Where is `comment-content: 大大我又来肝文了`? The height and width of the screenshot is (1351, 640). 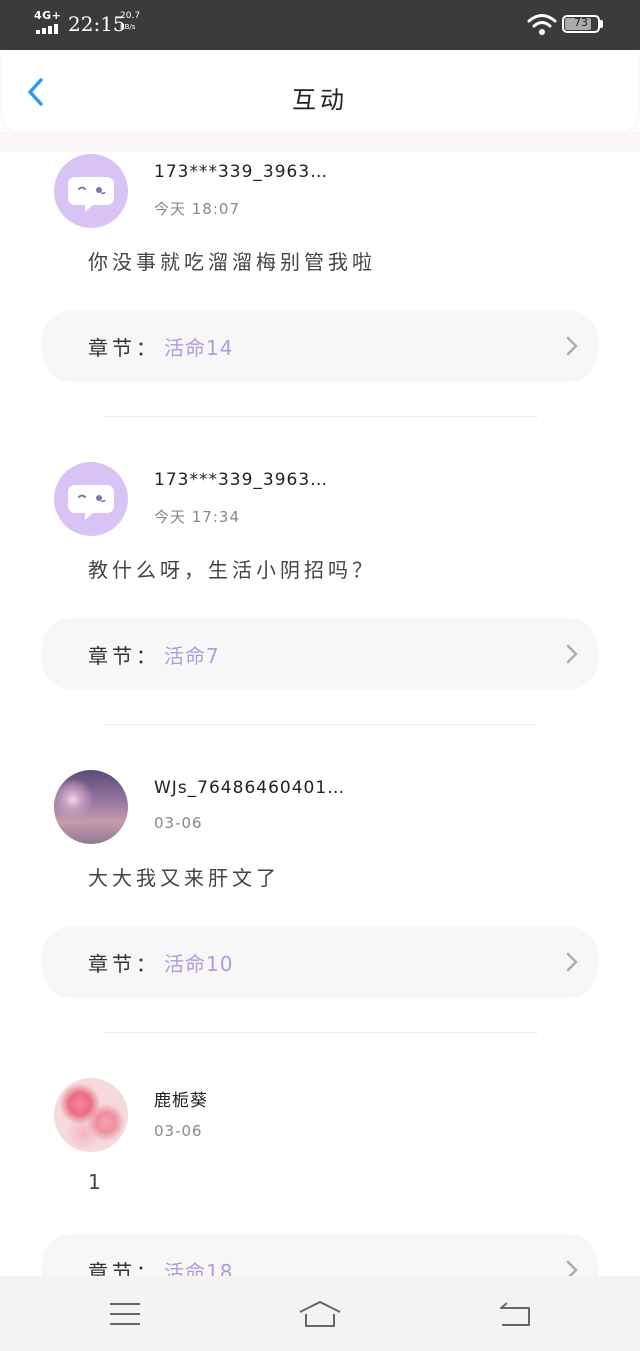 comment-content: 大大我又来肝文了 is located at coordinates (184, 878).